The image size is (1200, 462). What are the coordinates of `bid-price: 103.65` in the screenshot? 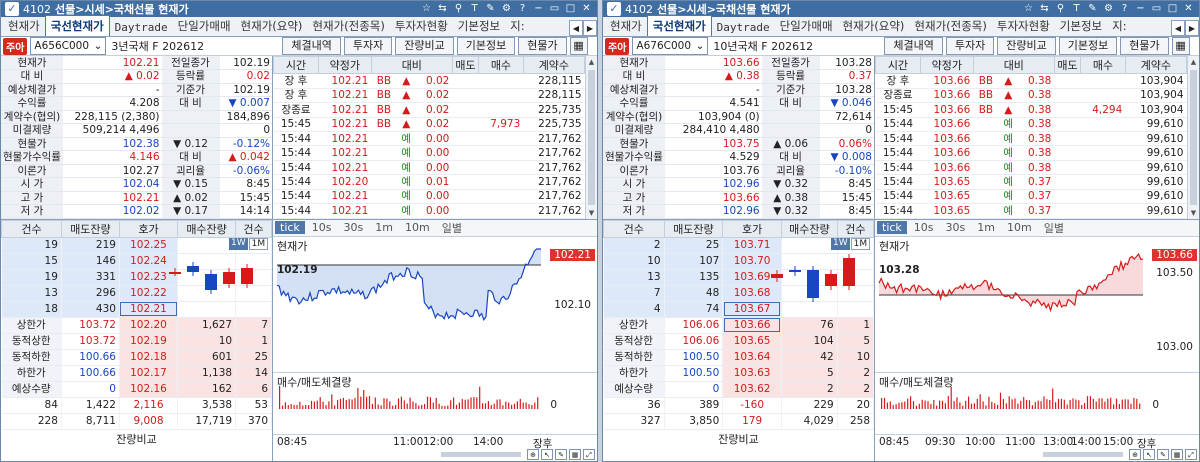 It's located at (752, 341).